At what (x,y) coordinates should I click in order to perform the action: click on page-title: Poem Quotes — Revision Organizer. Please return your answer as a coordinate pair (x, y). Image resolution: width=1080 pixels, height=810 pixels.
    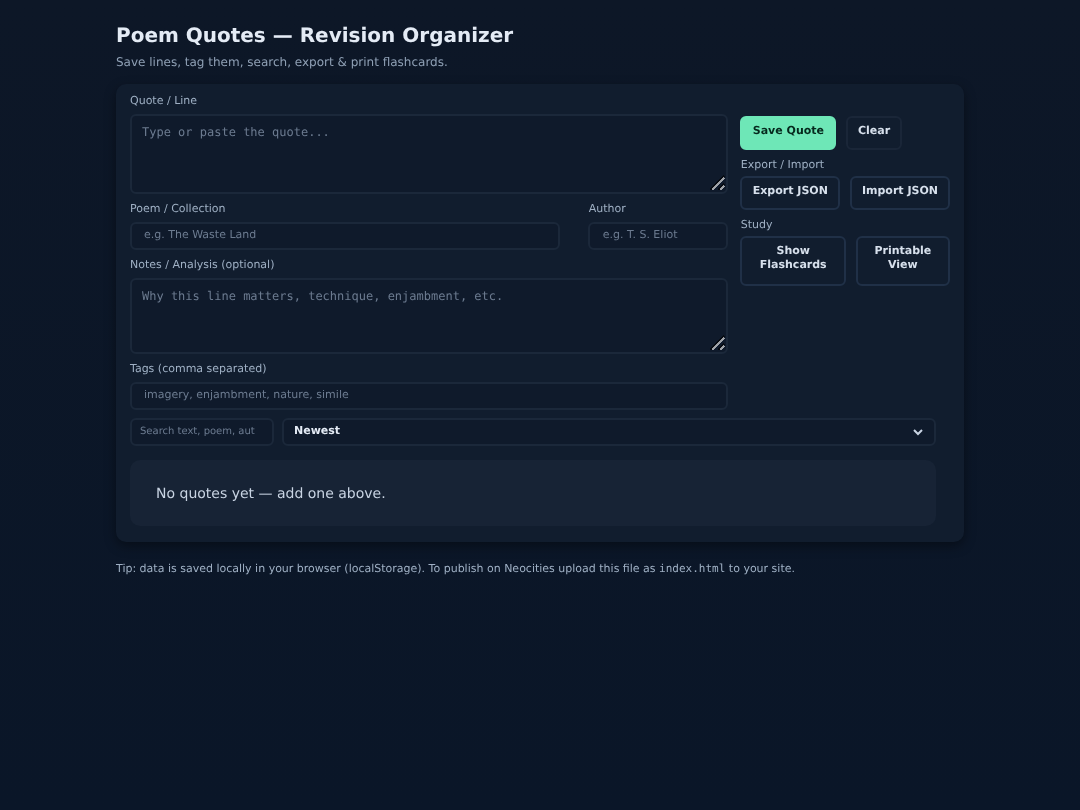
    Looking at the image, I should click on (316, 37).